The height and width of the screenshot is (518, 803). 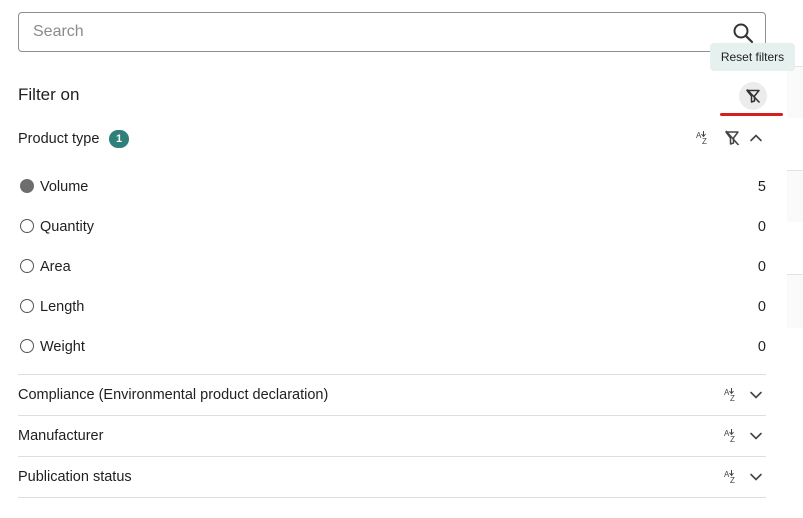 I want to click on option-count: 5, so click(x=761, y=187).